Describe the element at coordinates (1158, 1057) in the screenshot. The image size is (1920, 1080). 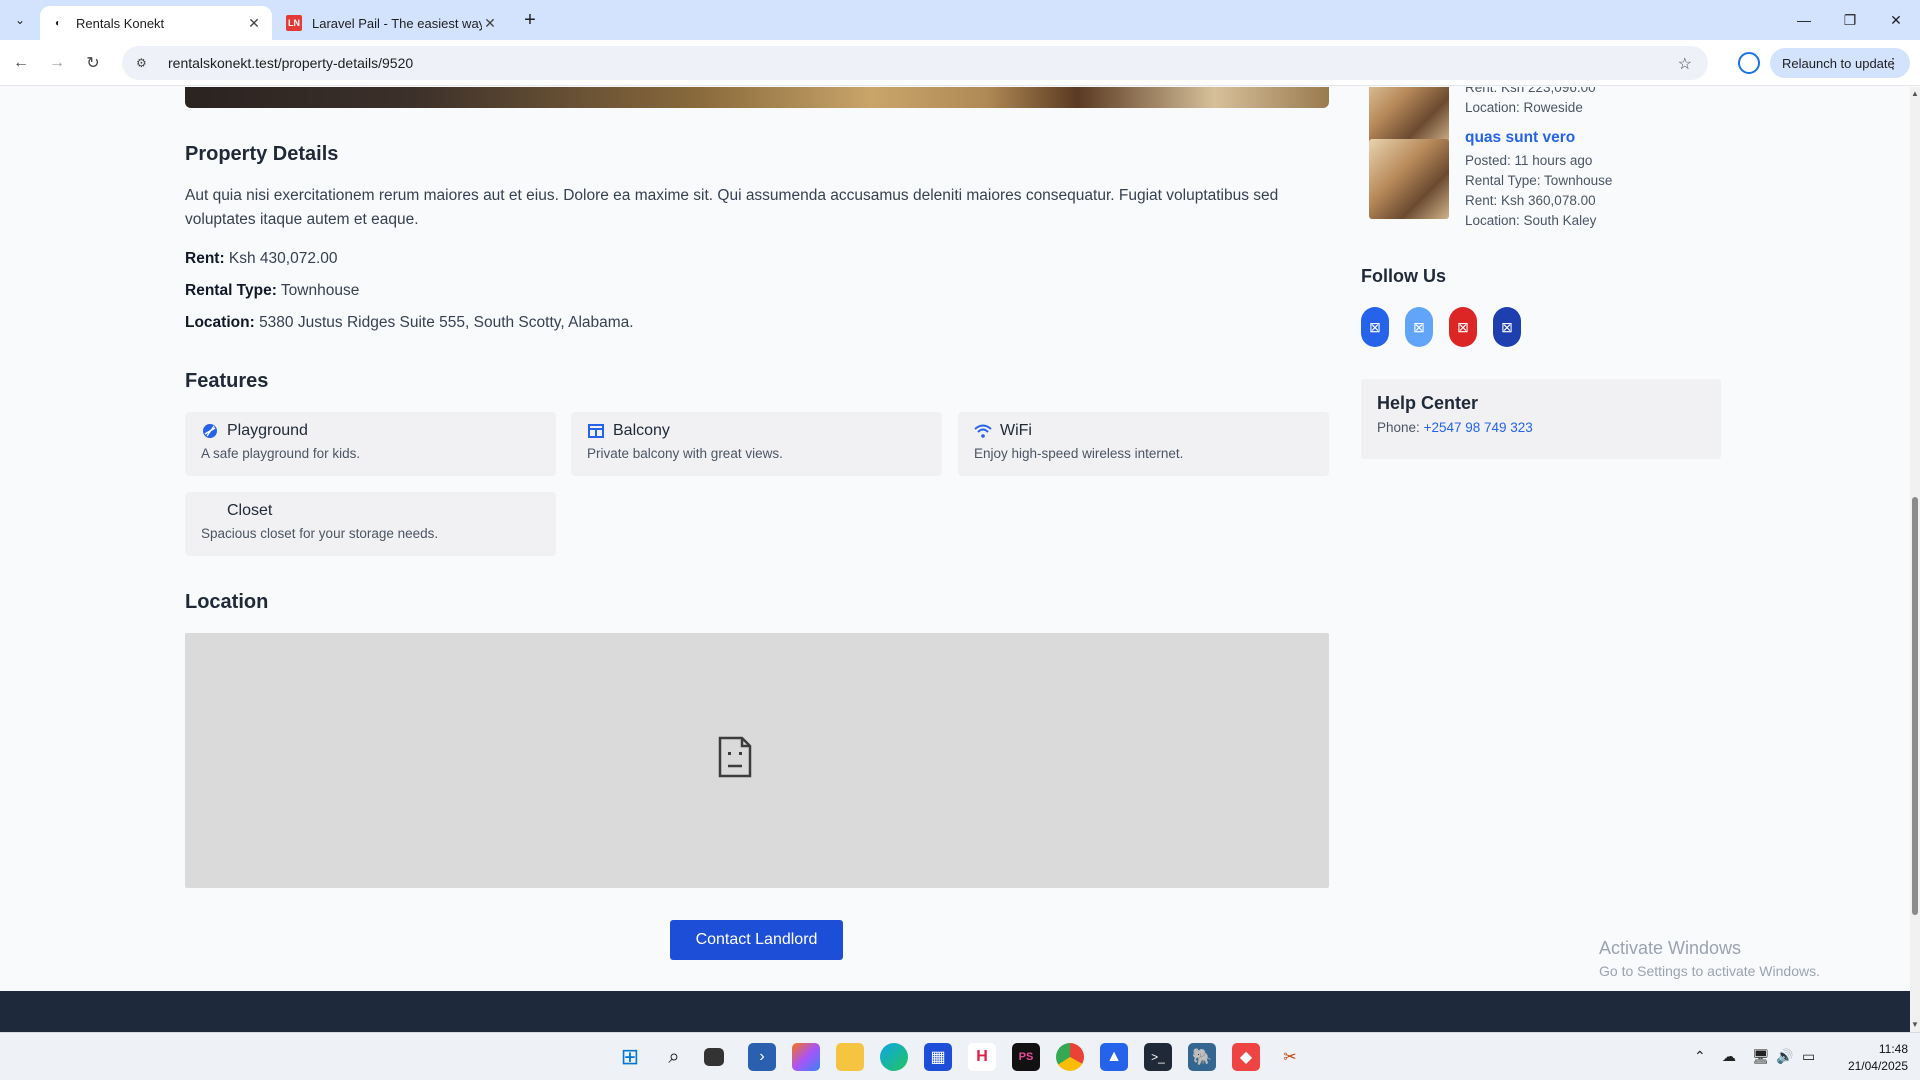
I see `terminal-icon: >_` at that location.